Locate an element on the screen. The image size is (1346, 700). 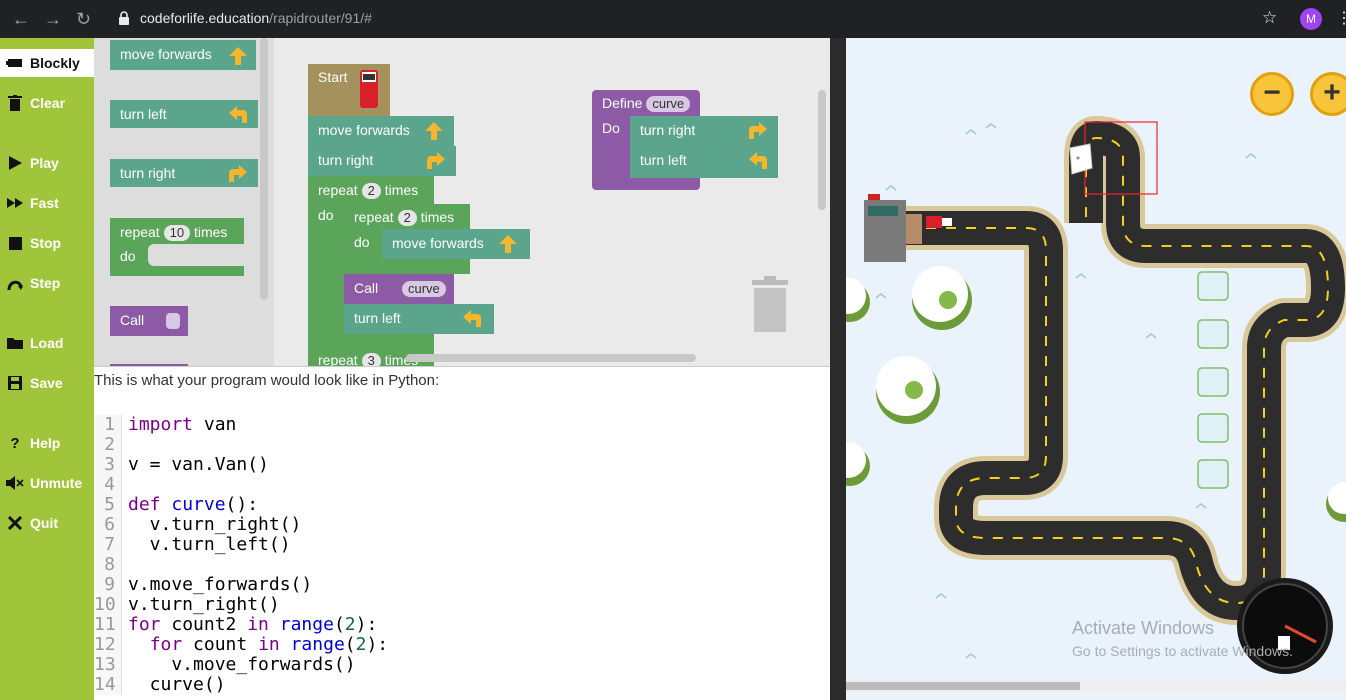
snowy-hedges is located at coordinates (1213, 380).